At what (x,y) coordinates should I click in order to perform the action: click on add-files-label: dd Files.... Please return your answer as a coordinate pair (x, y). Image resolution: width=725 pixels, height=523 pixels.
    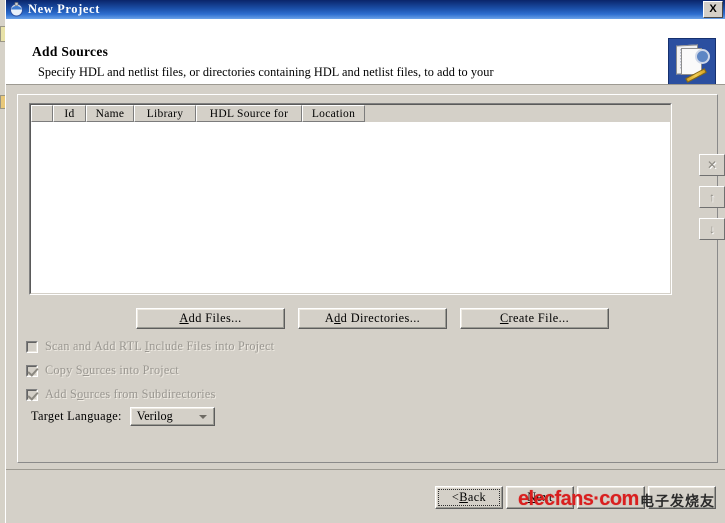
    Looking at the image, I should click on (215, 318).